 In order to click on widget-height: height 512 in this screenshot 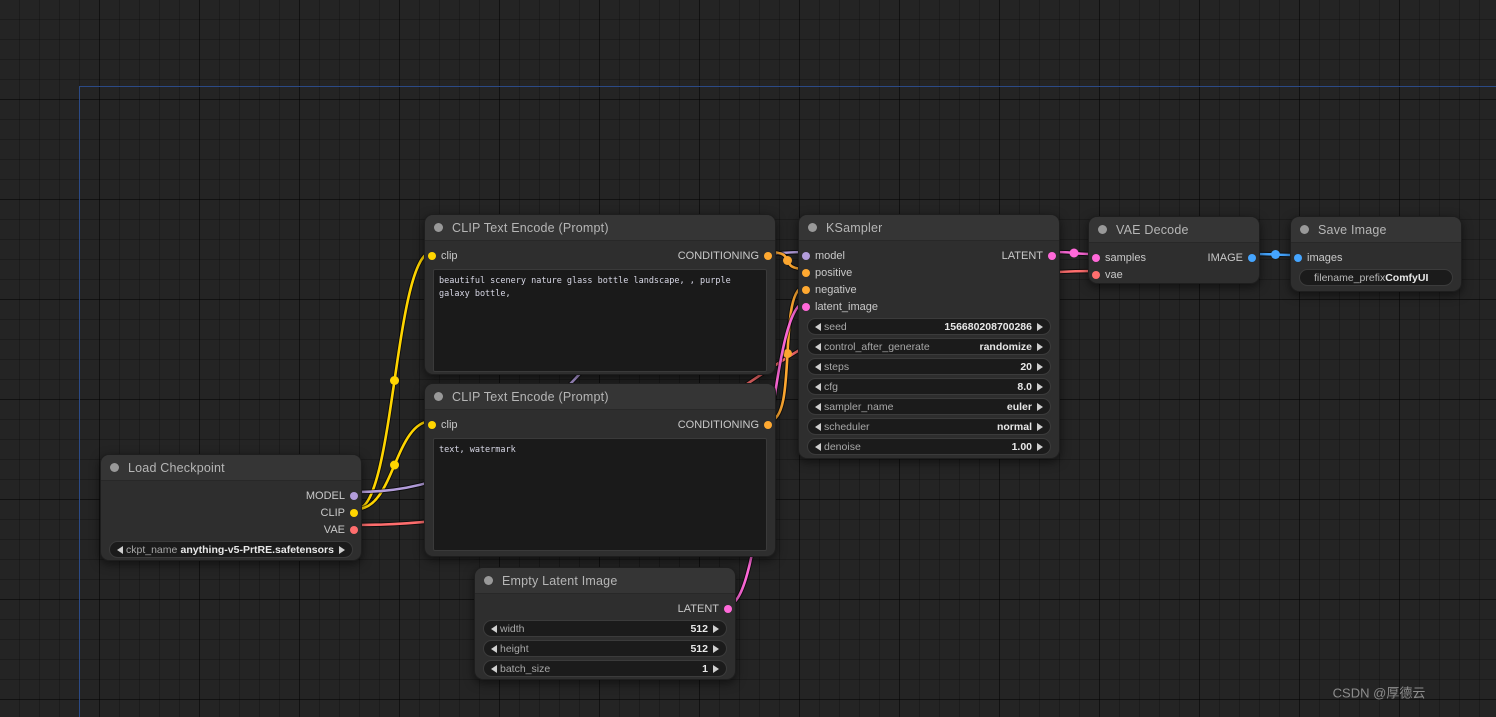, I will do `click(605, 648)`.